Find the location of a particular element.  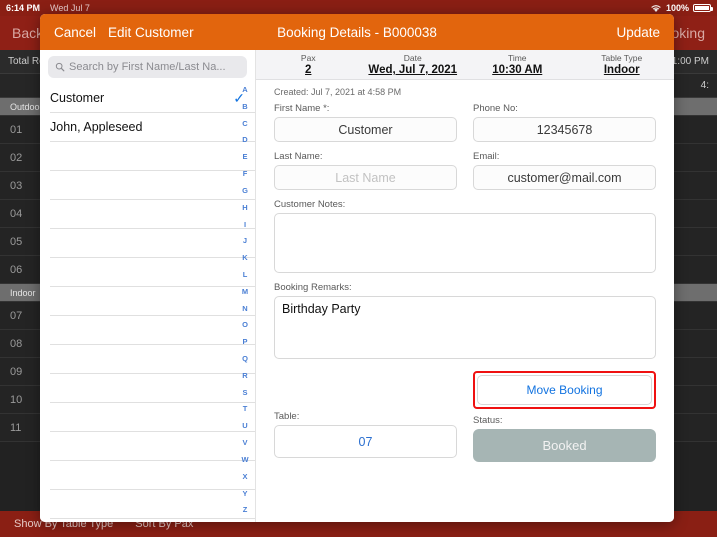

move-booking-button: Move Booking is located at coordinates (564, 390).